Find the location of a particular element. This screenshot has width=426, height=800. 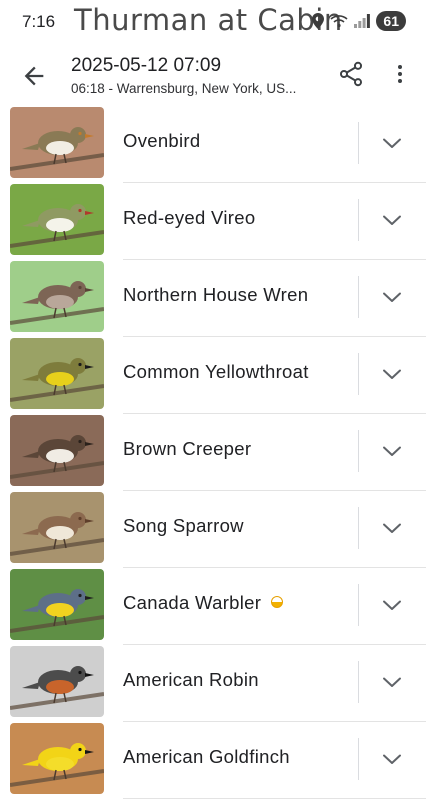

species-label: American Robin is located at coordinates (191, 679).